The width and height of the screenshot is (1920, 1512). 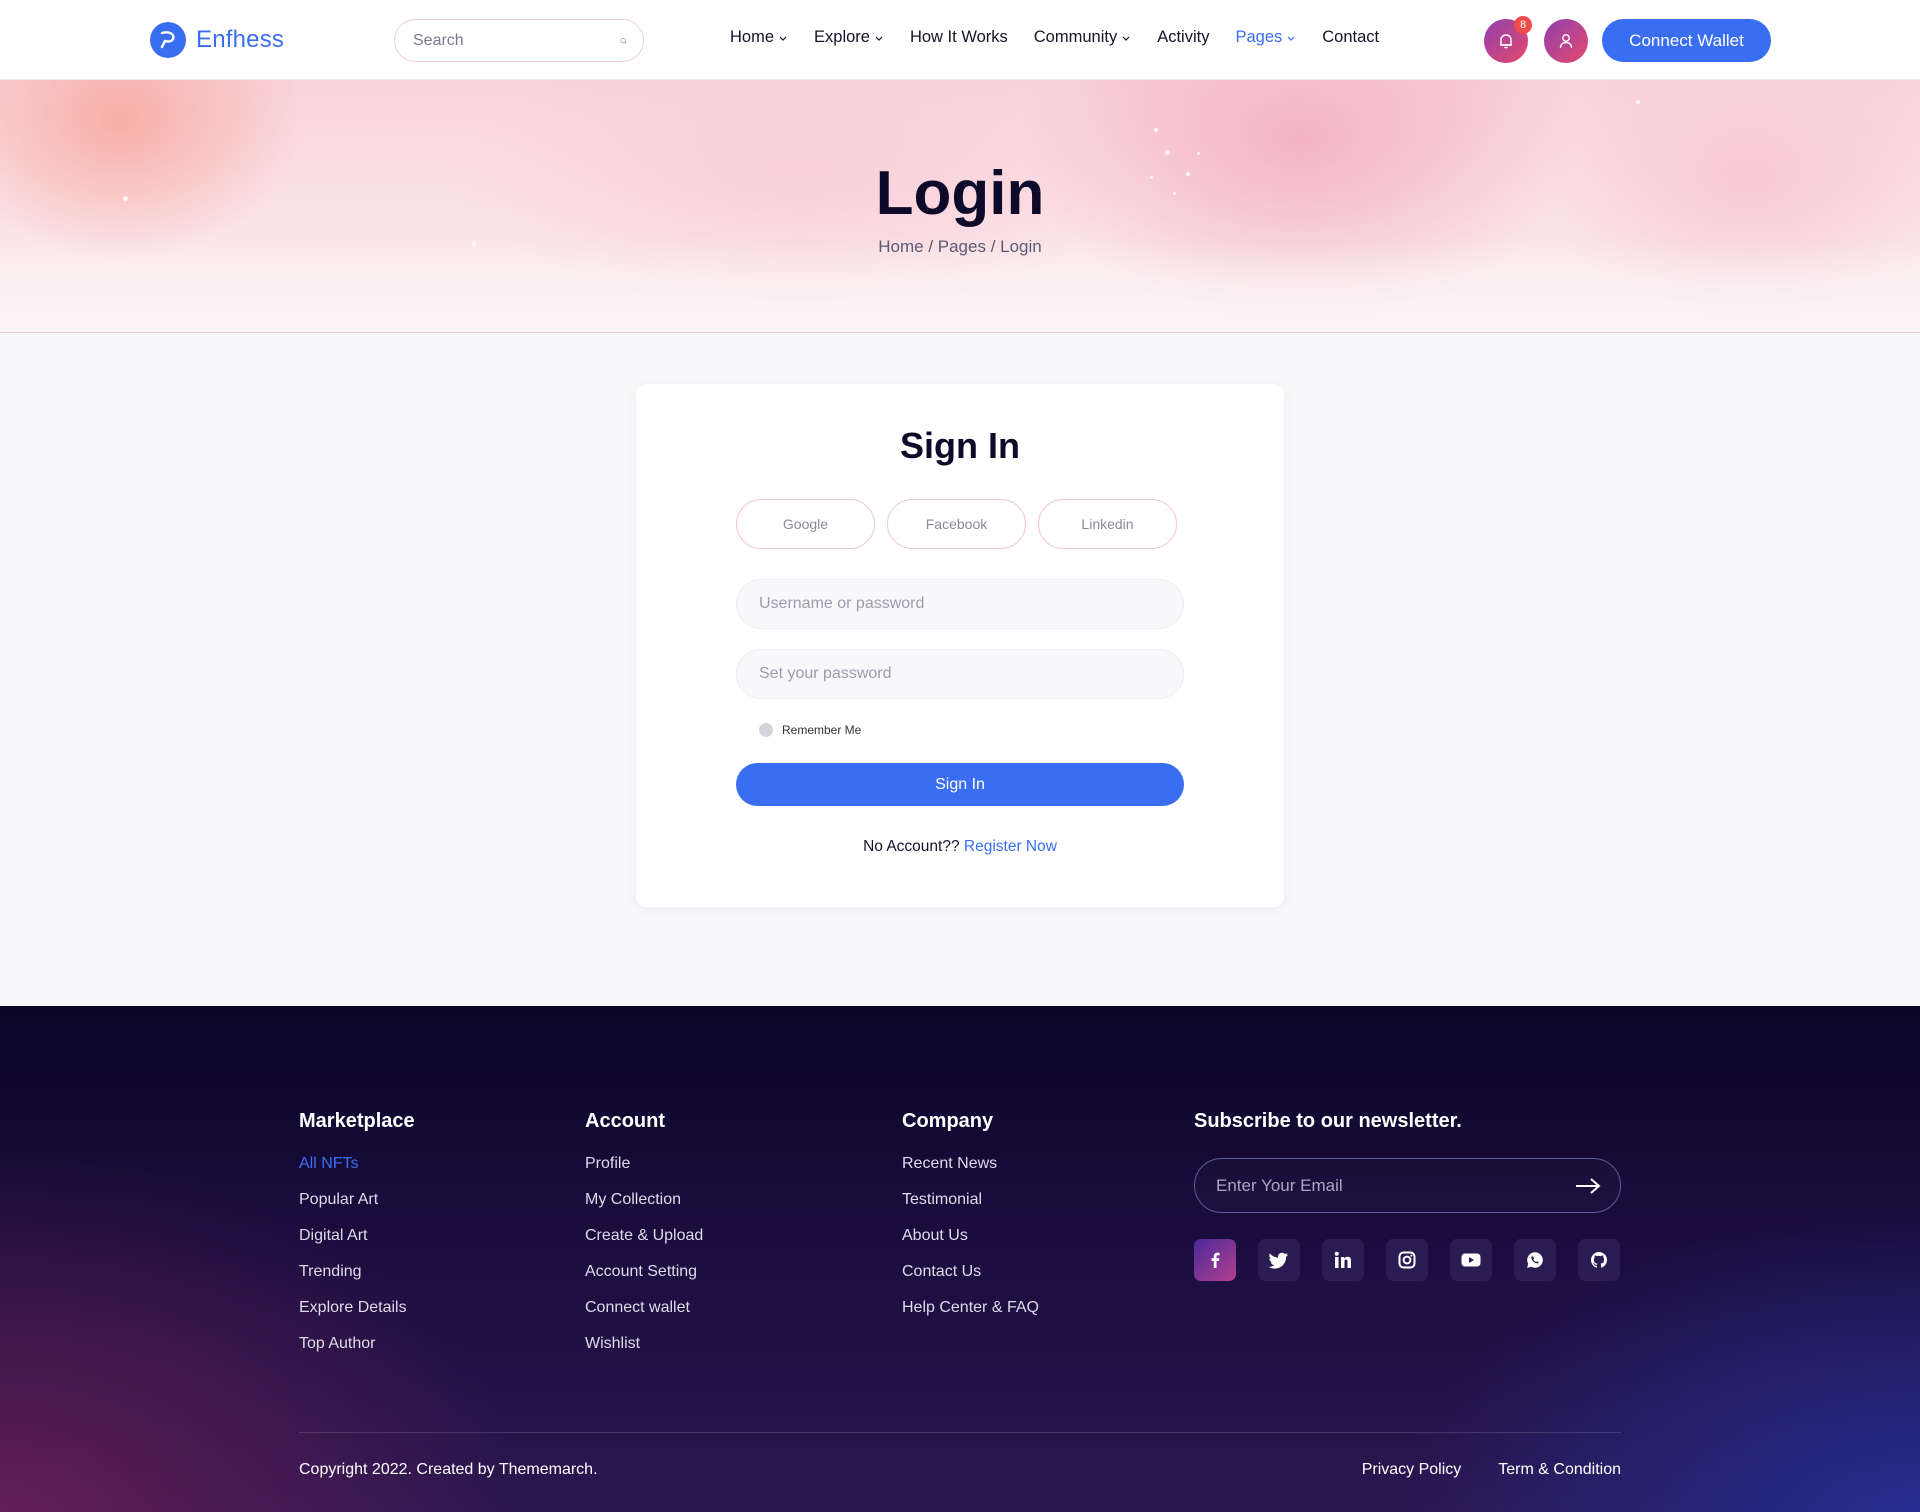 What do you see at coordinates (911, 846) in the screenshot?
I see `no-account-text: No Account??` at bounding box center [911, 846].